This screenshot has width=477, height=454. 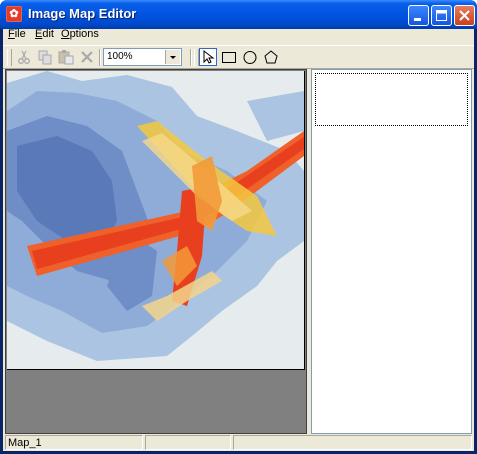 I want to click on toolbar: 100%, so click(x=238, y=57).